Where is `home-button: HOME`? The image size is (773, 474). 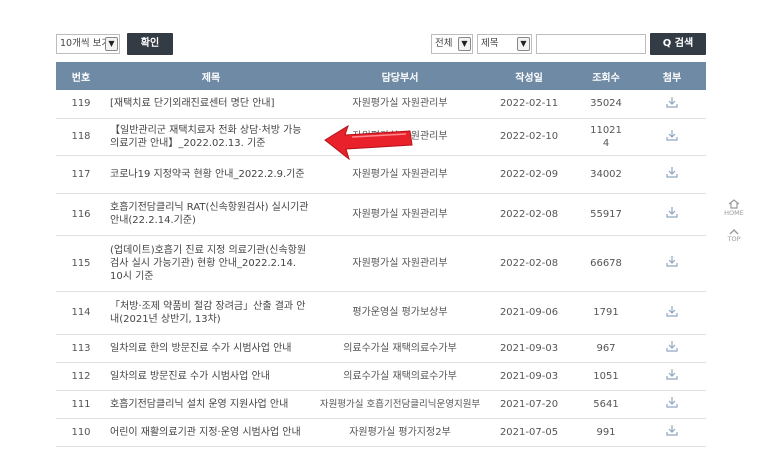 home-button: HOME is located at coordinates (734, 208).